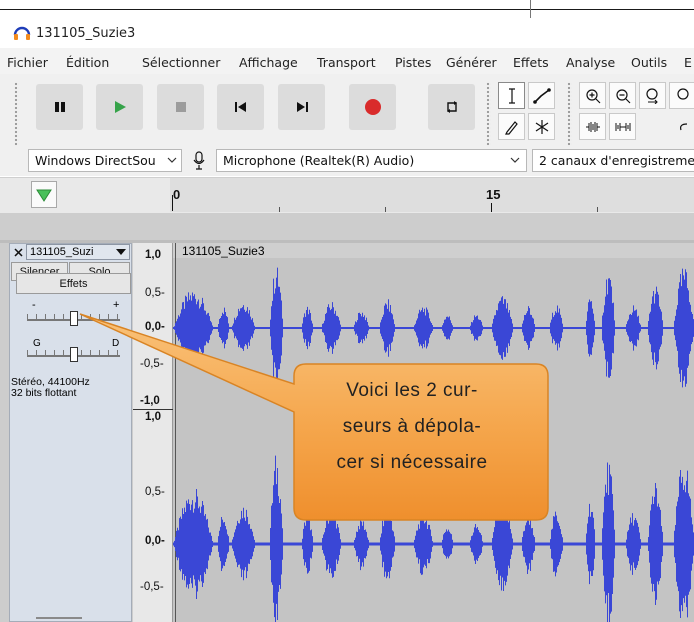 Image resolution: width=694 pixels, height=622 pixels. Describe the element at coordinates (412, 462) in the screenshot. I see `callout-line: cer si nécessaire` at that location.